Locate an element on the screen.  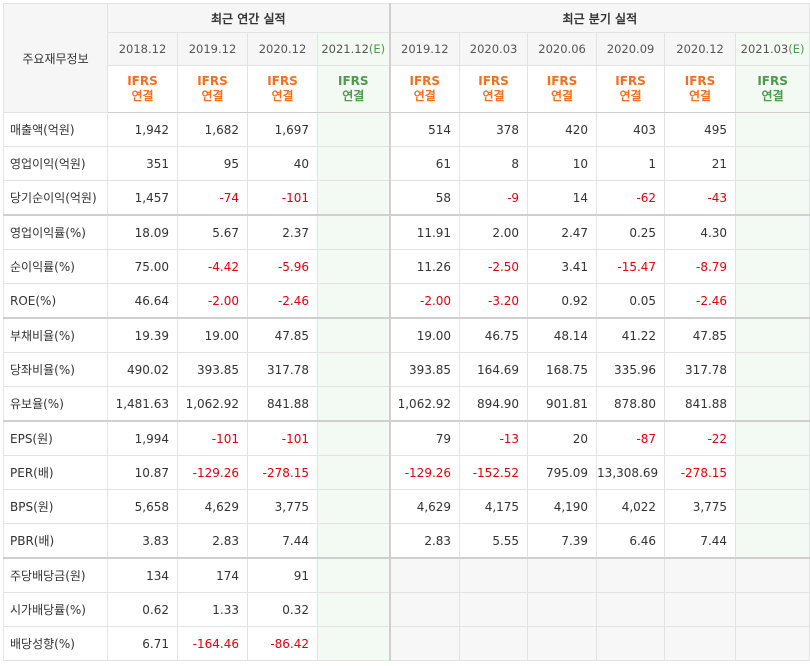
value-cell: -278.15 is located at coordinates (282, 472).